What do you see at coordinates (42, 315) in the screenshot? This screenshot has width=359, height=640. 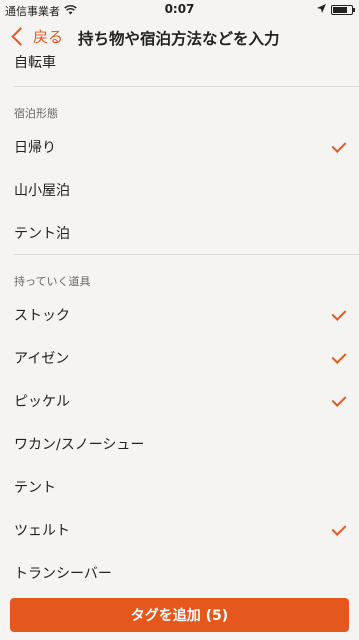 I see `list-item-label: ストック` at bounding box center [42, 315].